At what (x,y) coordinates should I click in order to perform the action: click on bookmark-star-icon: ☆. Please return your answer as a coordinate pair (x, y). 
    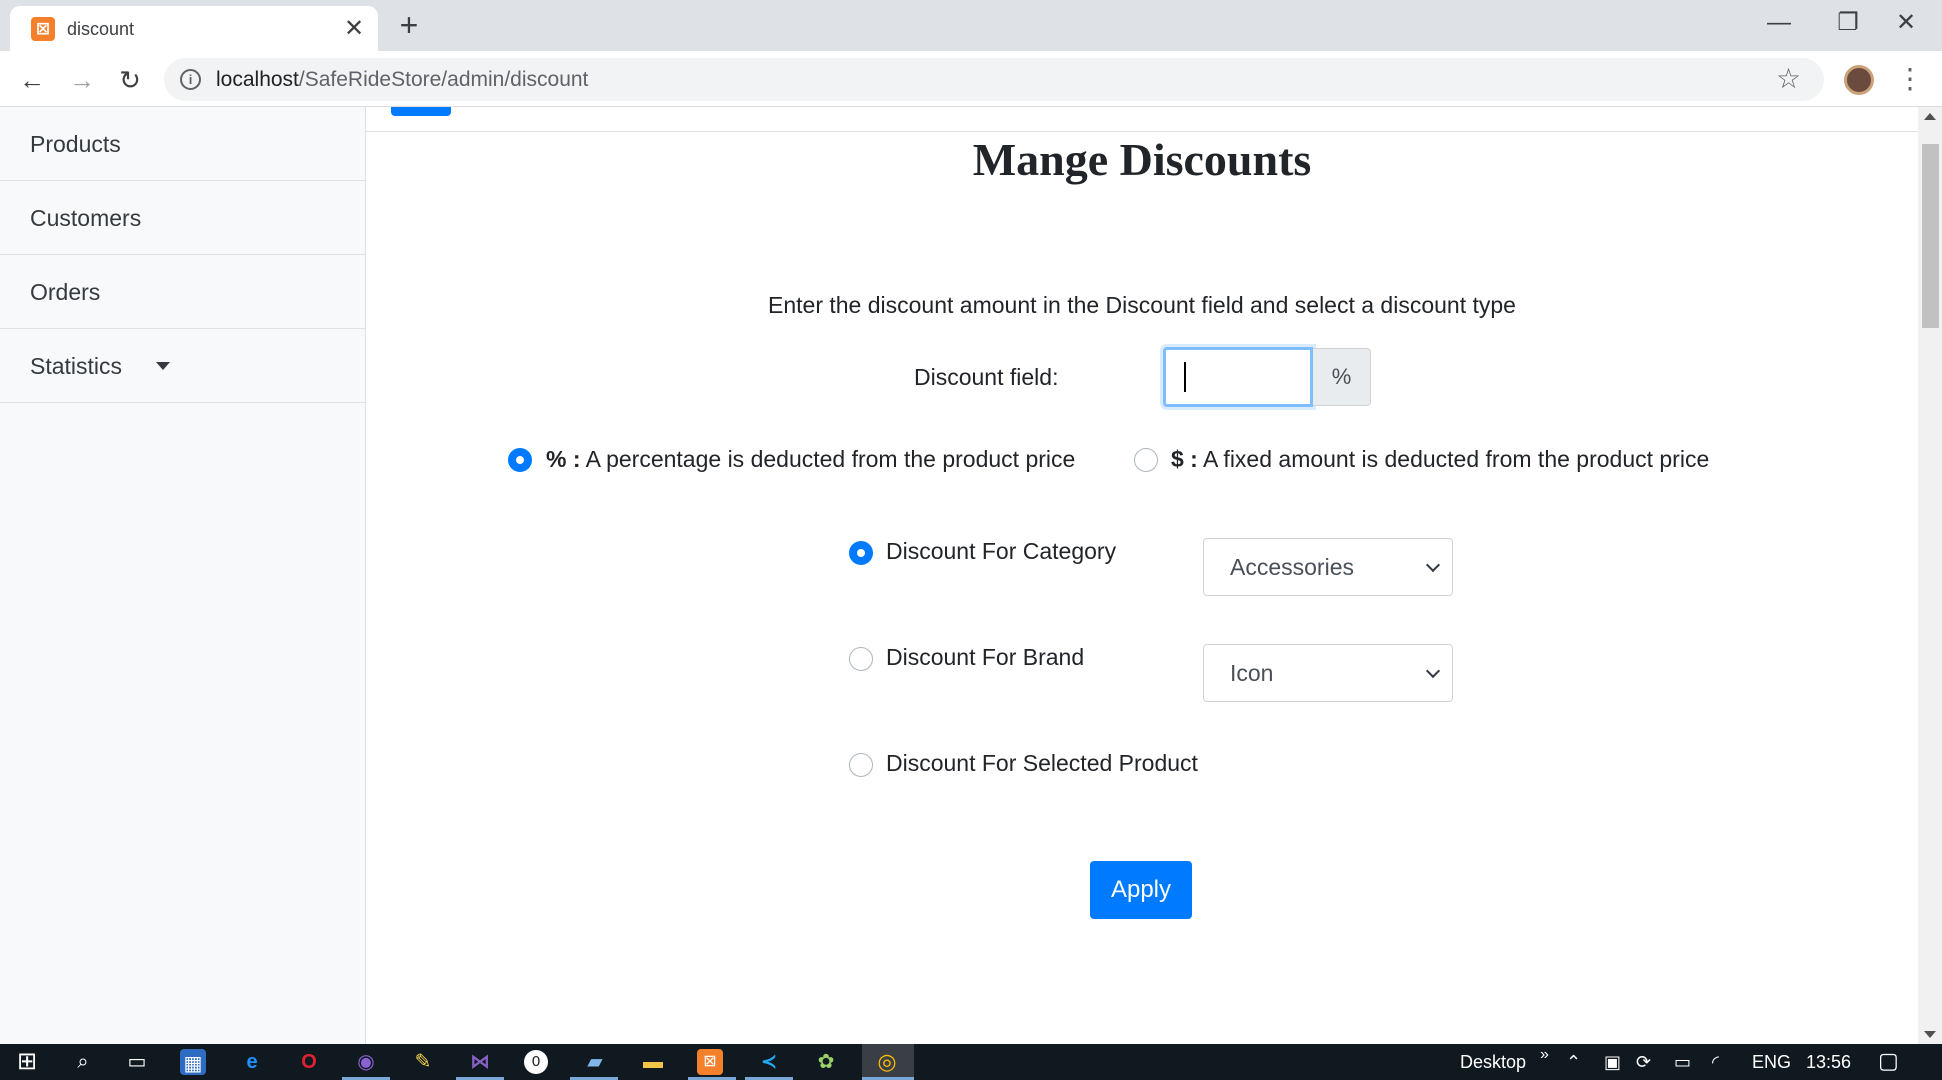
    Looking at the image, I should click on (1788, 79).